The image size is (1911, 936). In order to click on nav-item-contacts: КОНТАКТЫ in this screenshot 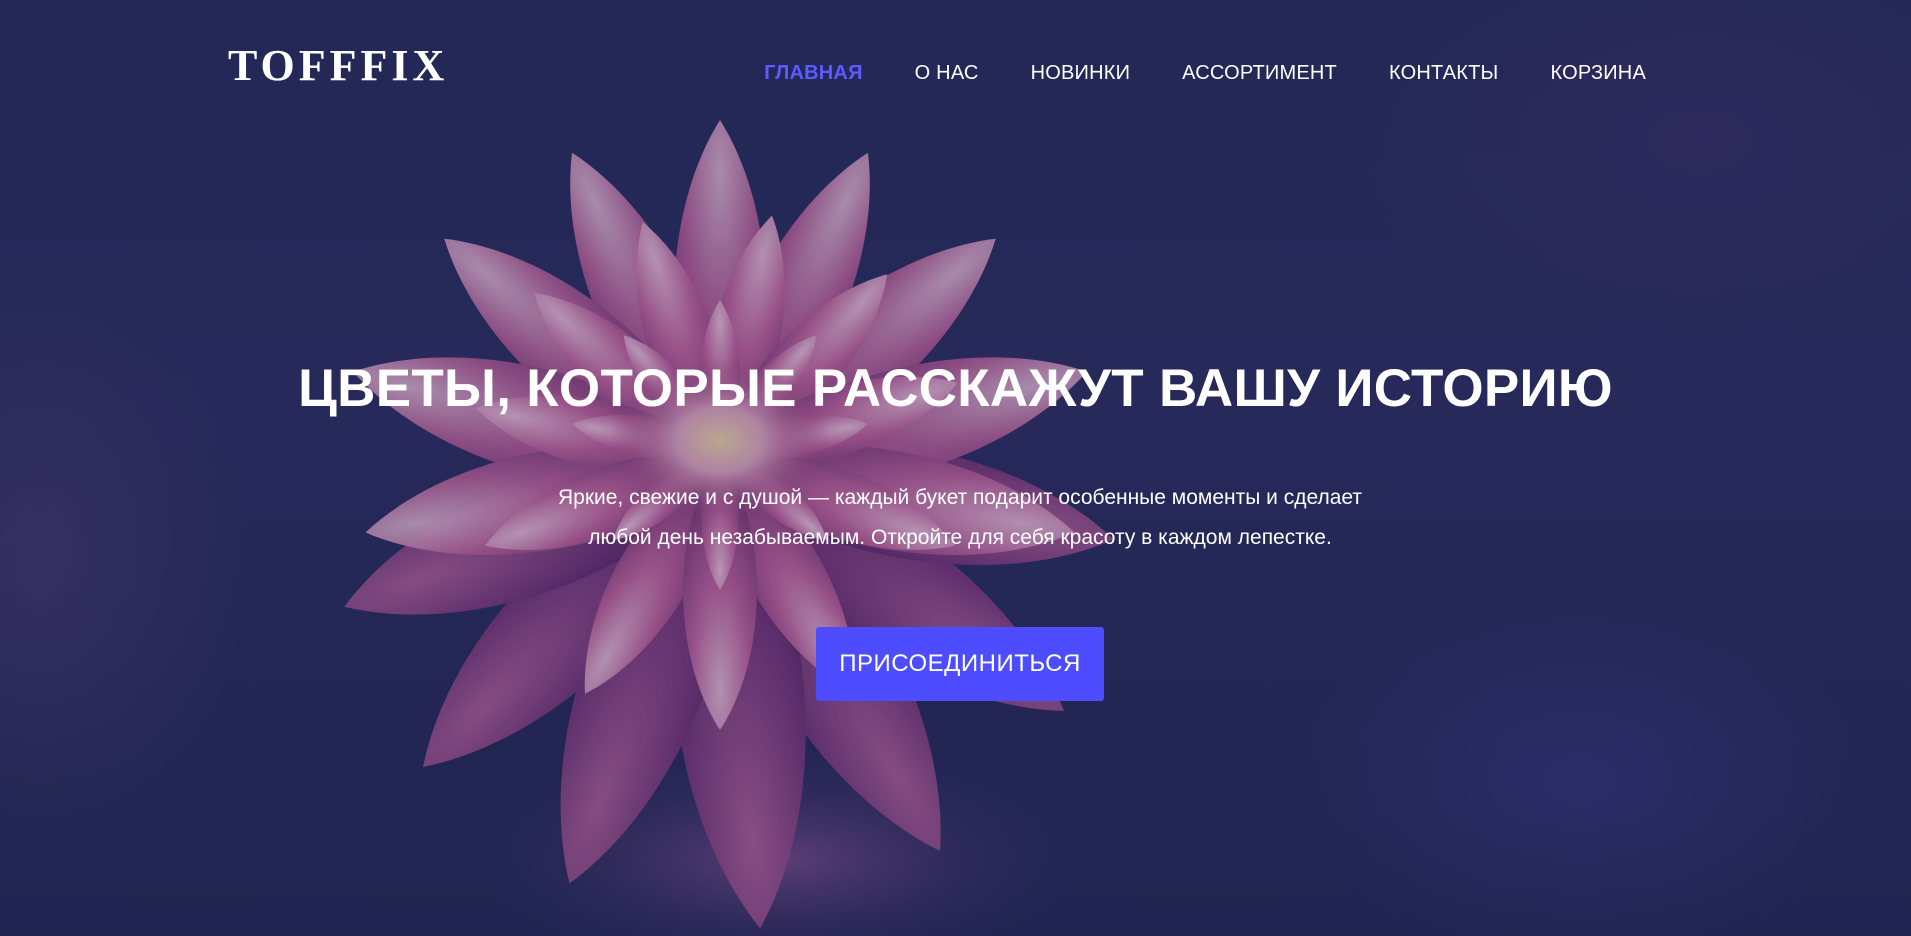, I will do `click(1444, 73)`.